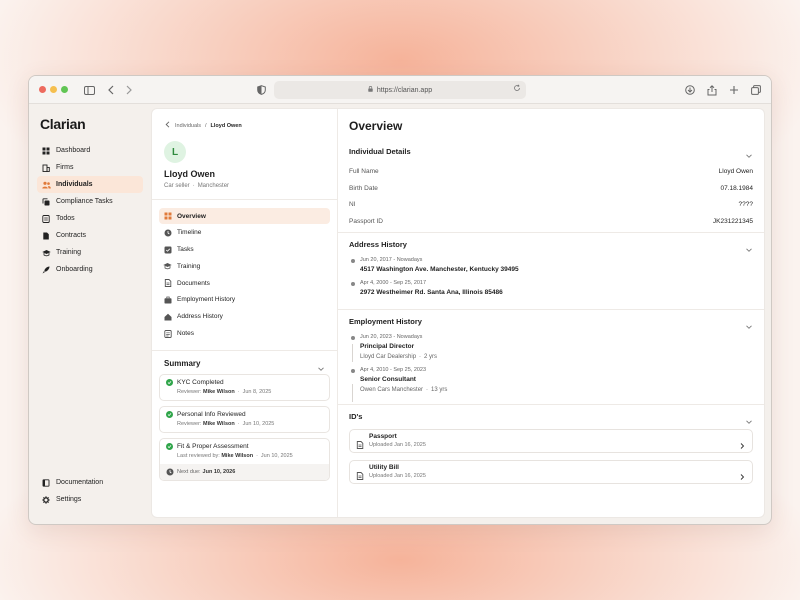 The image size is (800, 600). I want to click on review-date: Jun 8, 2025, so click(257, 392).